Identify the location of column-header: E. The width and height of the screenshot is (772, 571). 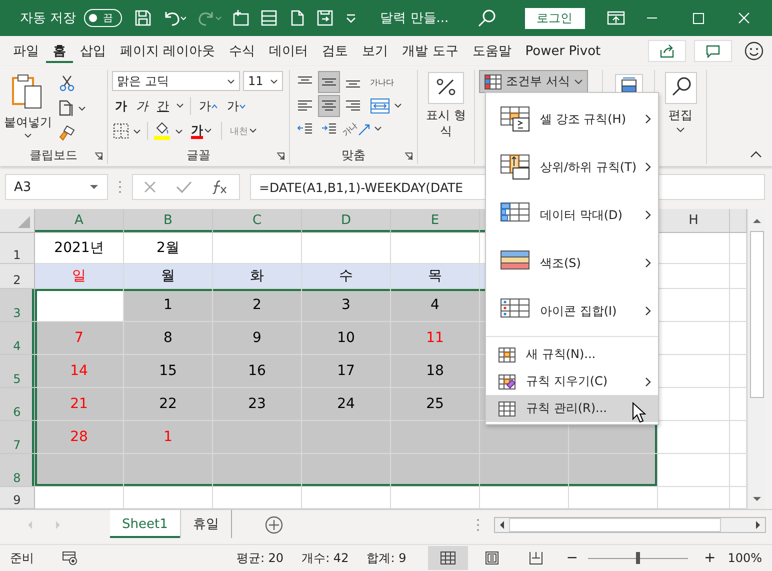
(435, 221).